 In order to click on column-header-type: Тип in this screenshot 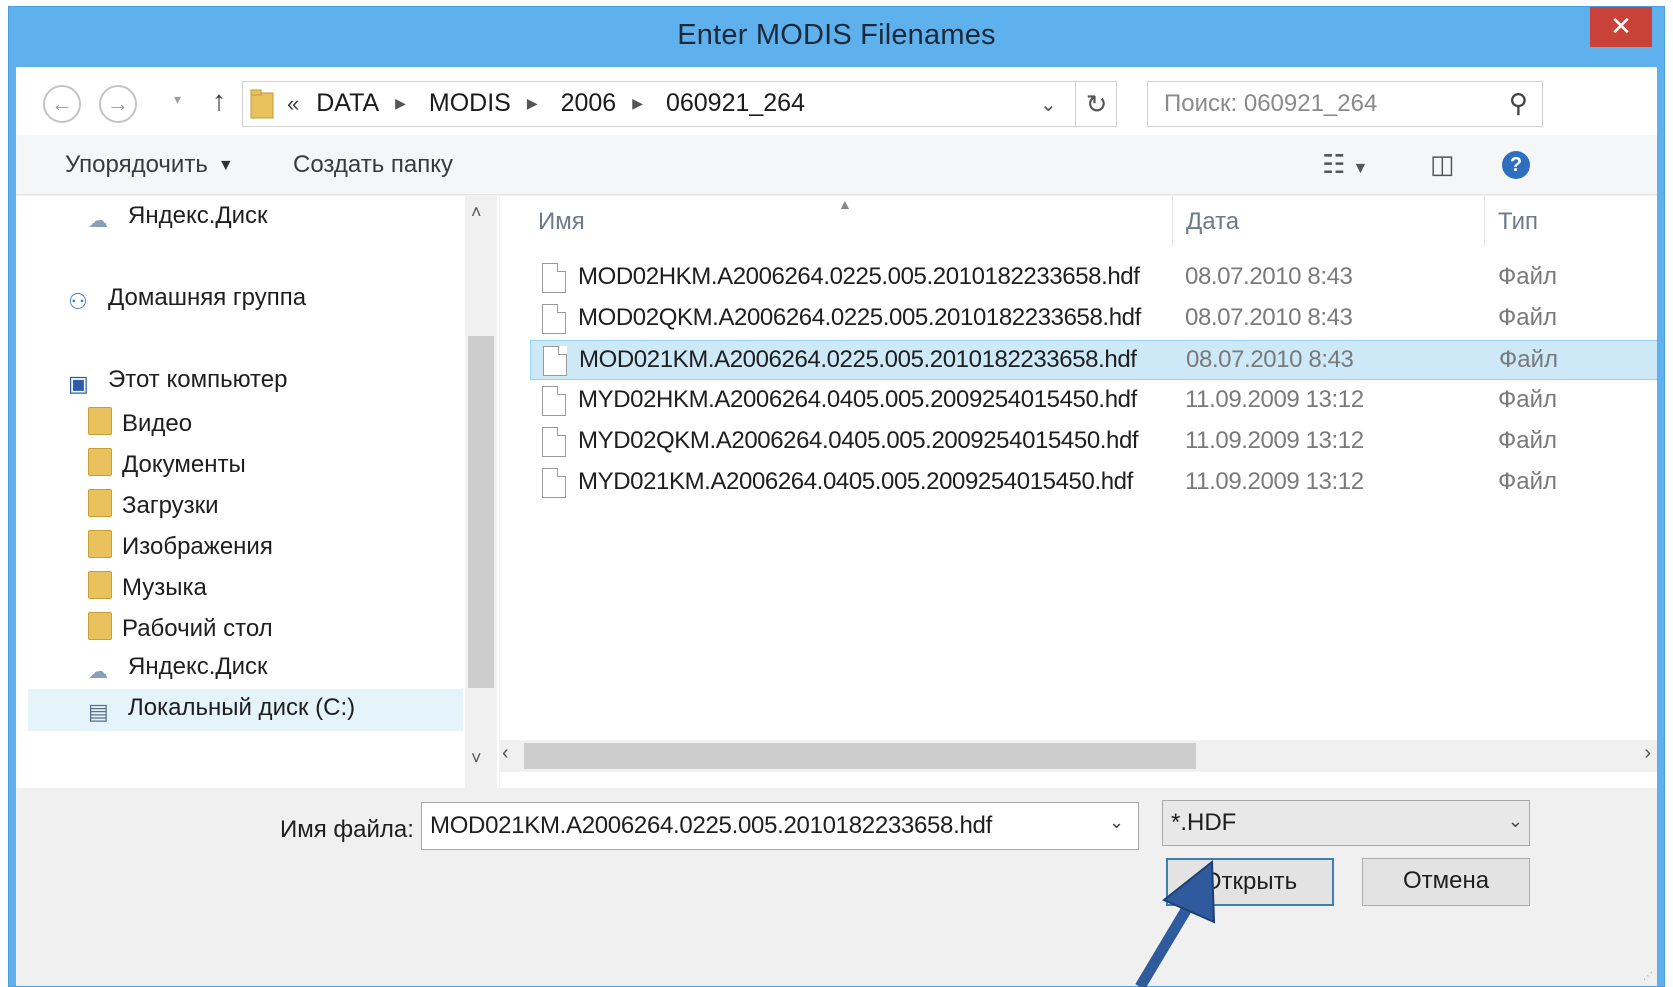, I will do `click(1518, 222)`.